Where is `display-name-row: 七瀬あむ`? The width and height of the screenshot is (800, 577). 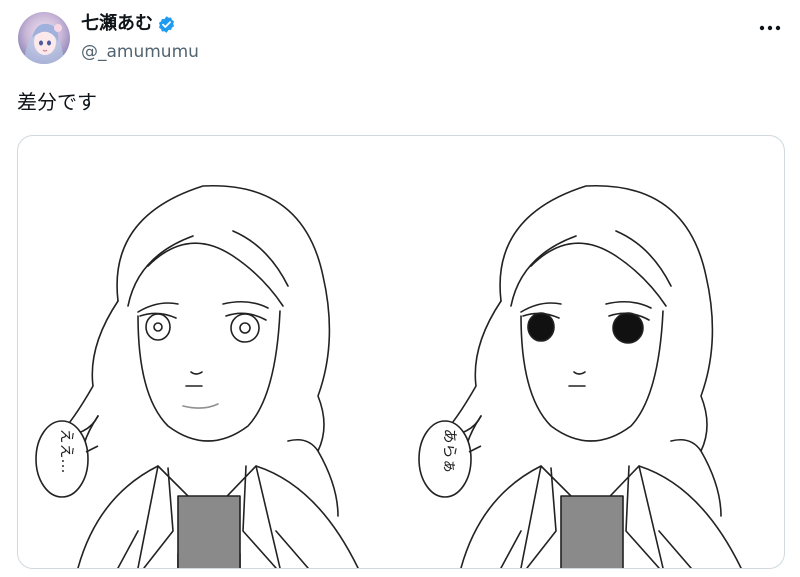 display-name-row: 七瀬あむ is located at coordinates (140, 24).